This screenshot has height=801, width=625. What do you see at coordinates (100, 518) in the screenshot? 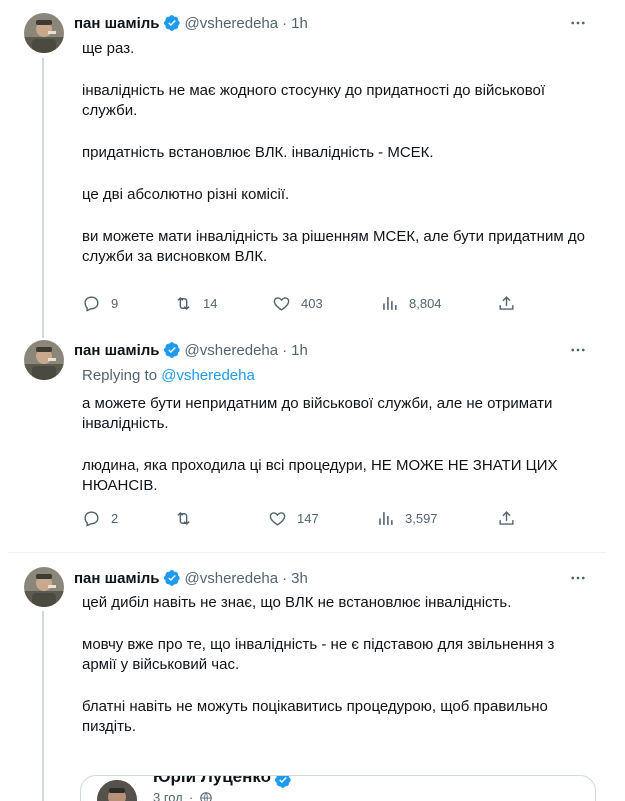
I see `reply-button: 2` at bounding box center [100, 518].